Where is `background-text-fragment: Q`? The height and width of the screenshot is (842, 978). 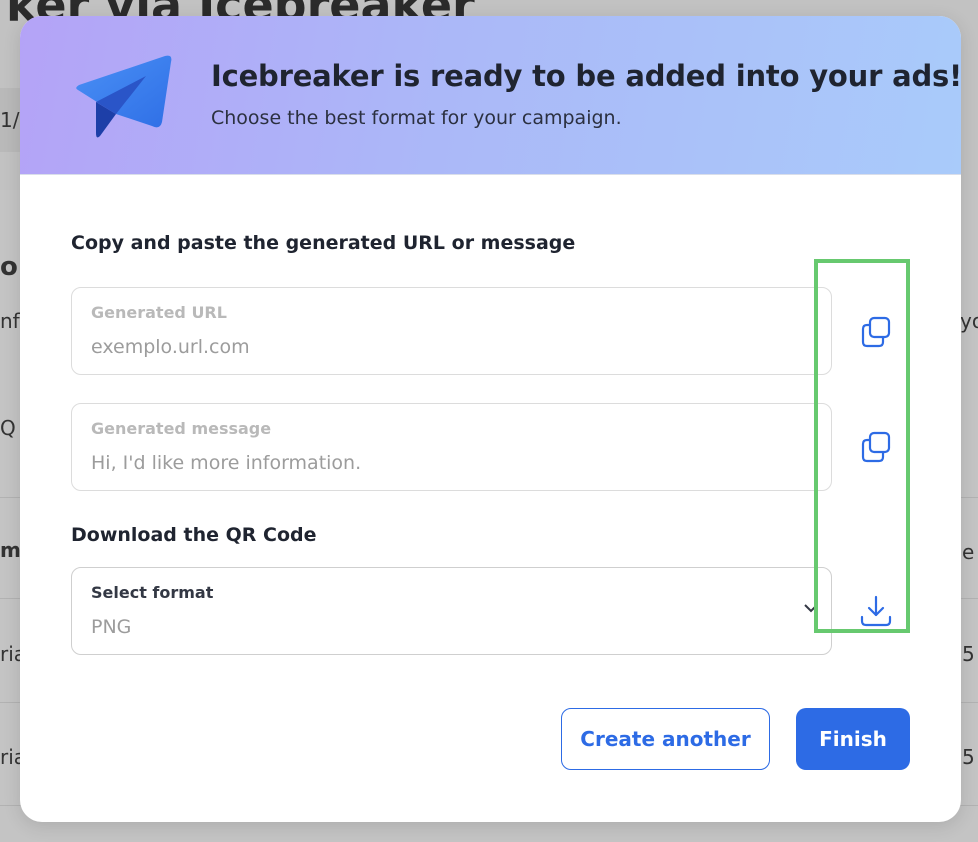 background-text-fragment: Q is located at coordinates (8, 428).